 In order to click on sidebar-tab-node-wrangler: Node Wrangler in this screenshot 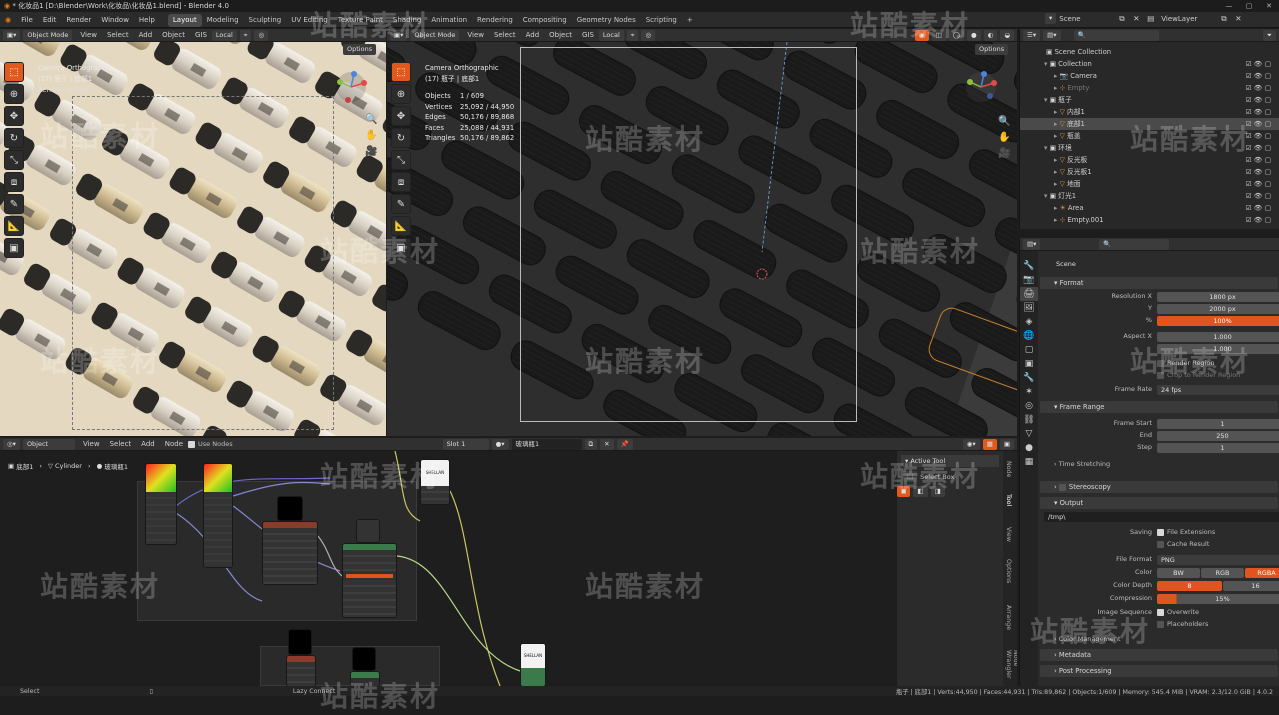, I will do `click(1011, 668)`.